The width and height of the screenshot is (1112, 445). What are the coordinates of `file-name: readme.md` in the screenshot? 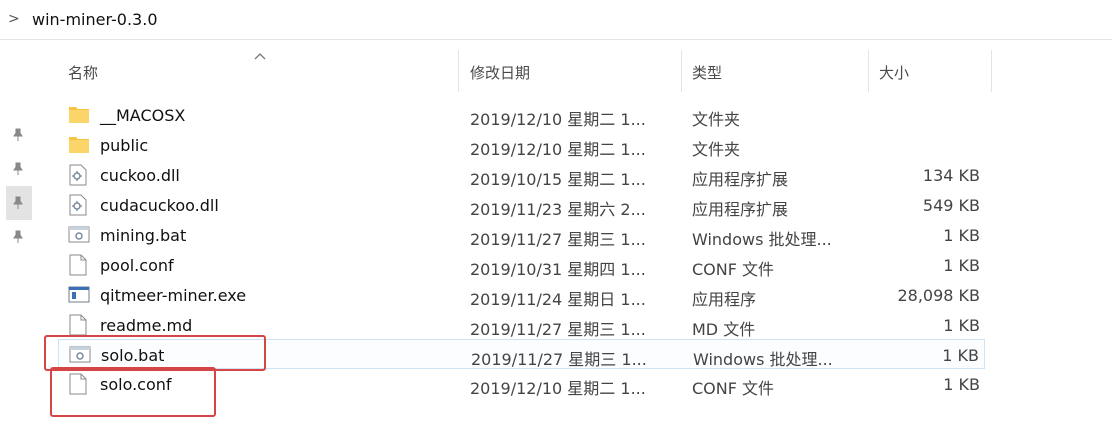 It's located at (146, 325).